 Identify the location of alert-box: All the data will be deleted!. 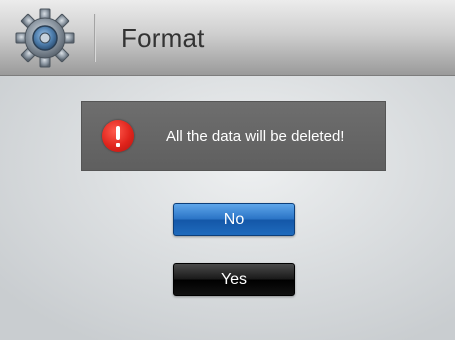
(233, 136).